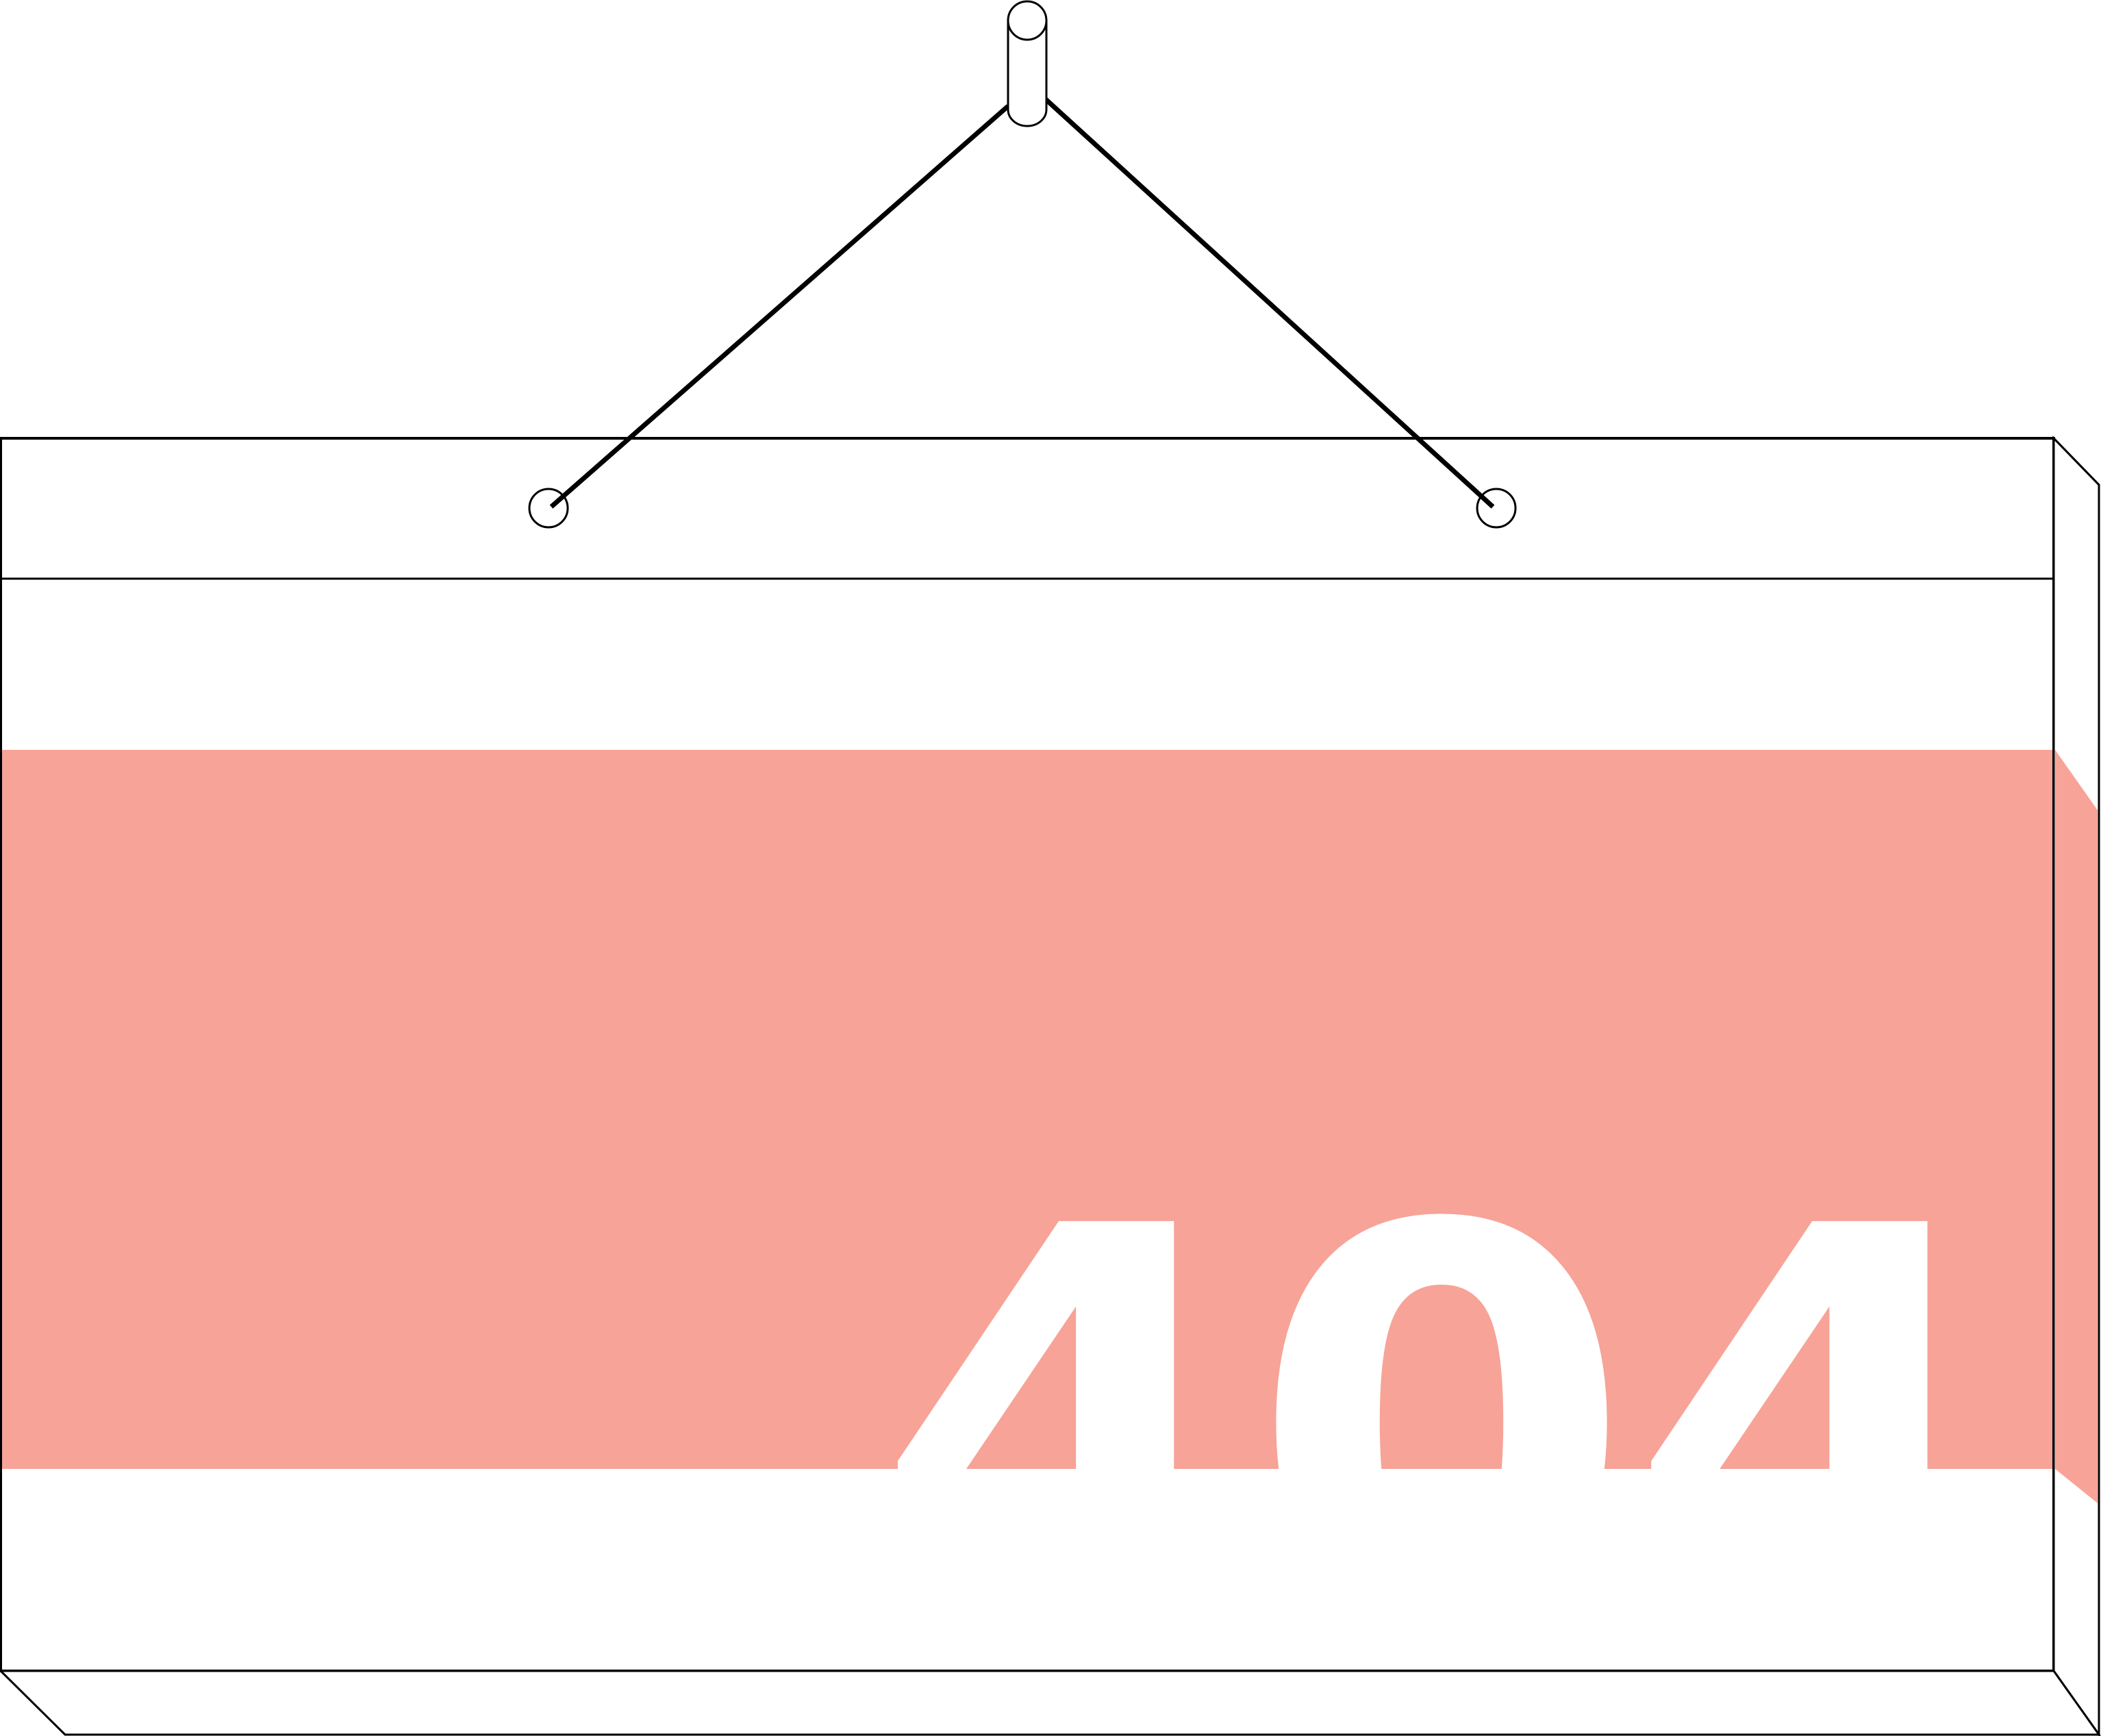 The width and height of the screenshot is (2101, 1736). Describe the element at coordinates (1050, 1703) in the screenshot. I see `sign-bottom-face` at that location.